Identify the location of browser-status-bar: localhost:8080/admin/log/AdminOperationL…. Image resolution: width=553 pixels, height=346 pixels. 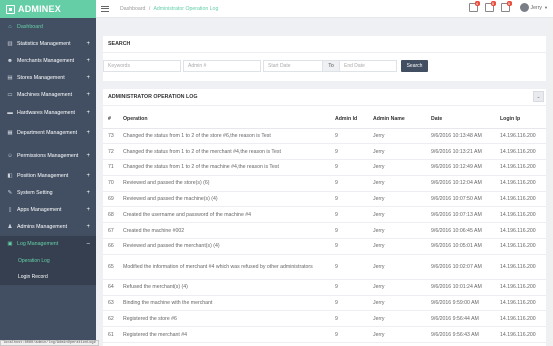
(49, 343).